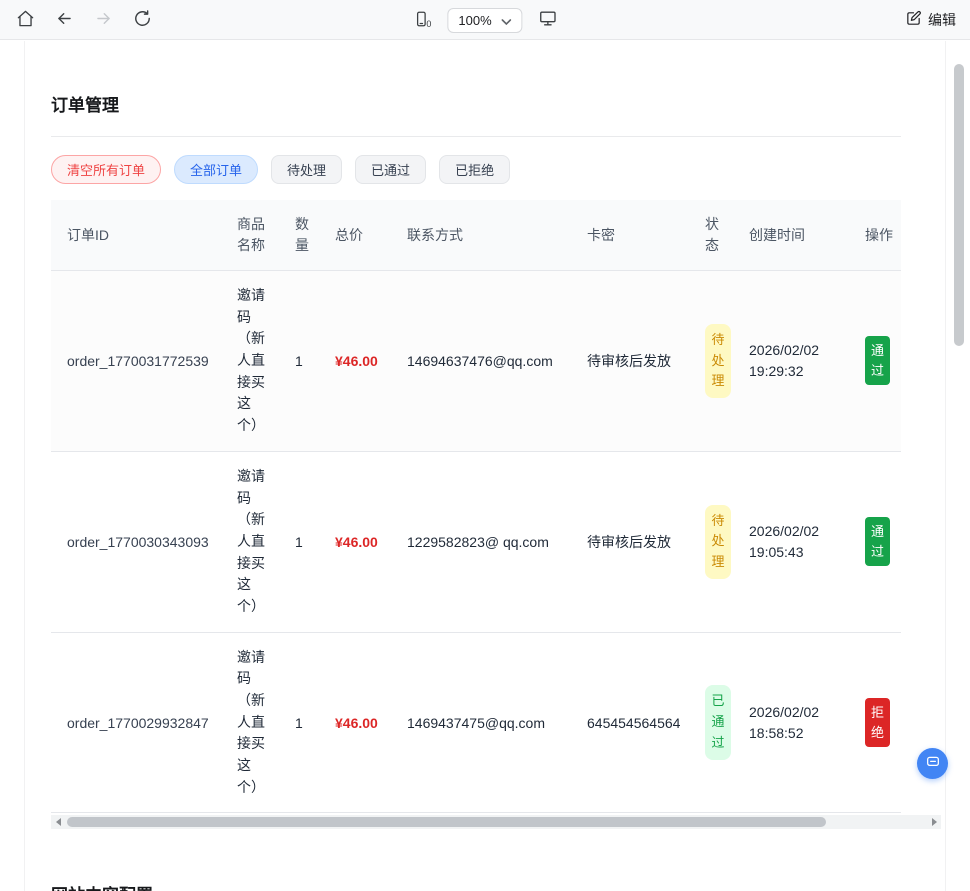 The width and height of the screenshot is (970, 891). I want to click on col-price: 总价, so click(363, 235).